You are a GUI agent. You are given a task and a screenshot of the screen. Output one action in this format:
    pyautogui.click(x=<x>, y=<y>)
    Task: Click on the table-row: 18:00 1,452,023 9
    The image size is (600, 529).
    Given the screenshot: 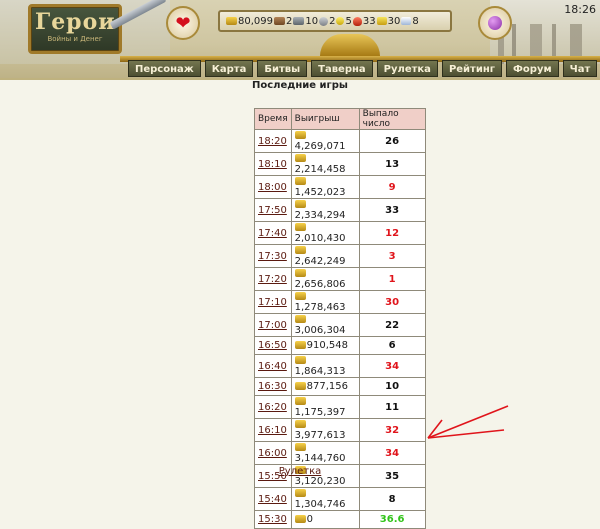 What is the action you would take?
    pyautogui.click(x=340, y=187)
    